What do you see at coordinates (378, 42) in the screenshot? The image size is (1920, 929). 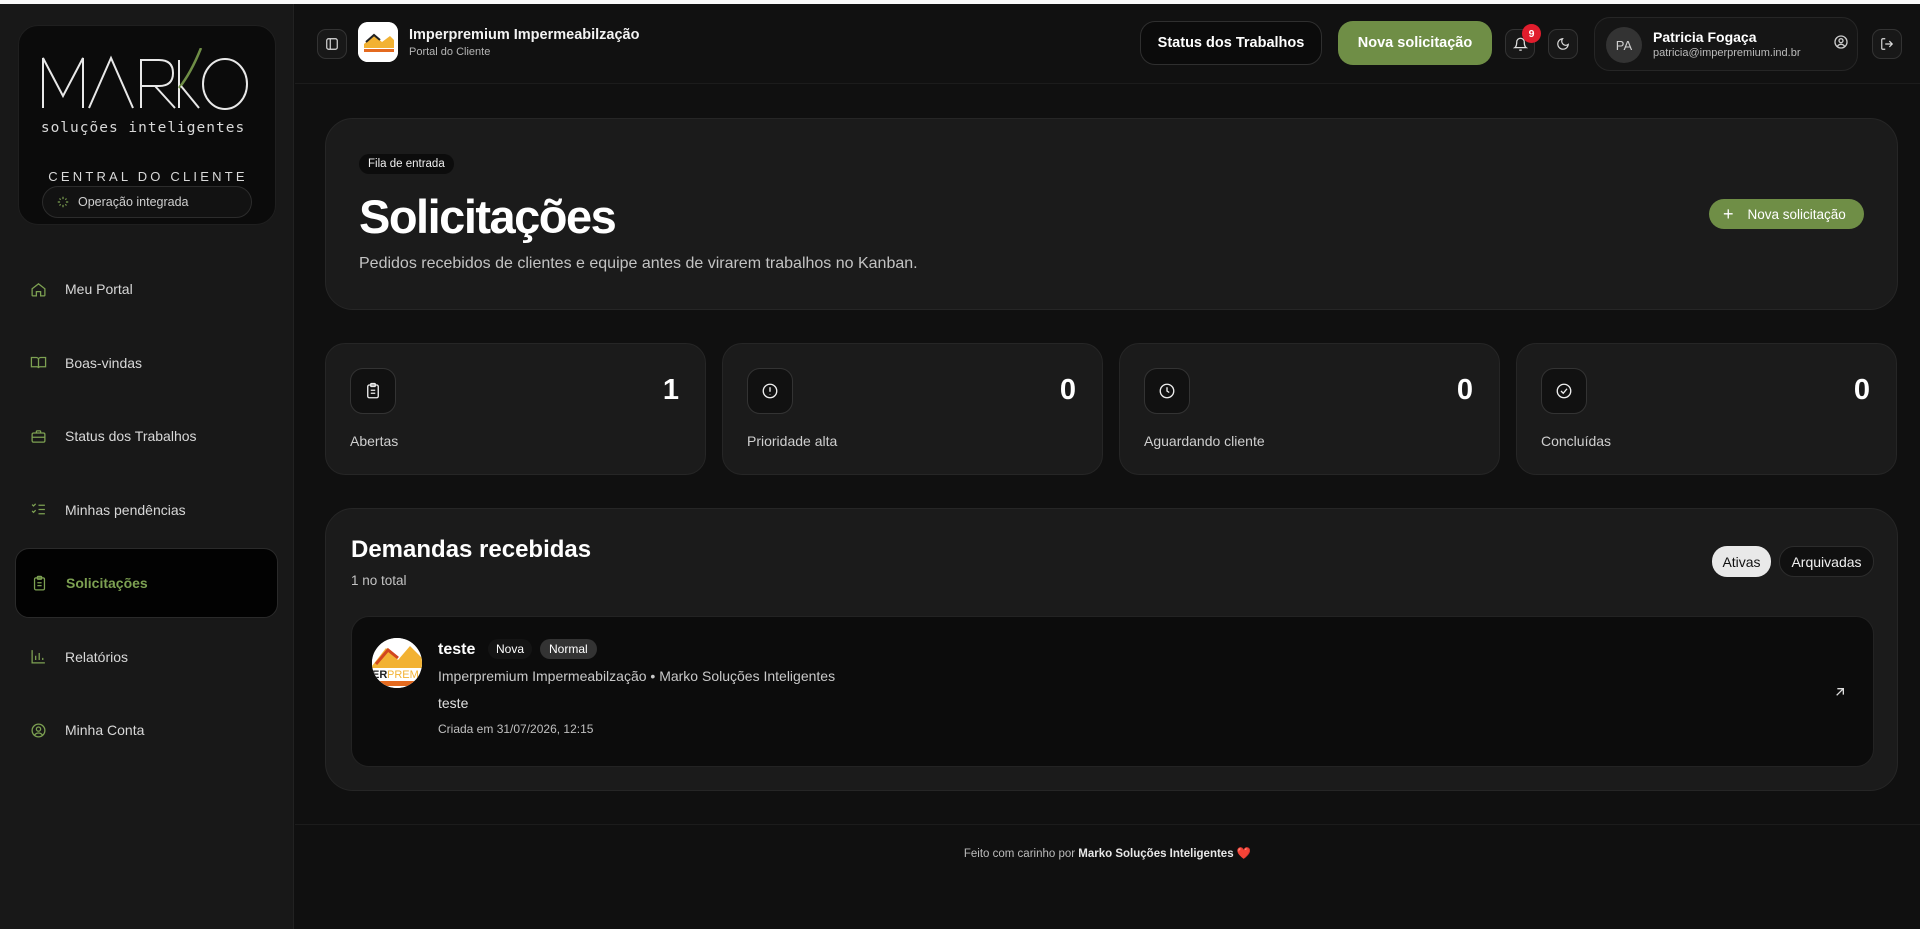 I see `company-logo` at bounding box center [378, 42].